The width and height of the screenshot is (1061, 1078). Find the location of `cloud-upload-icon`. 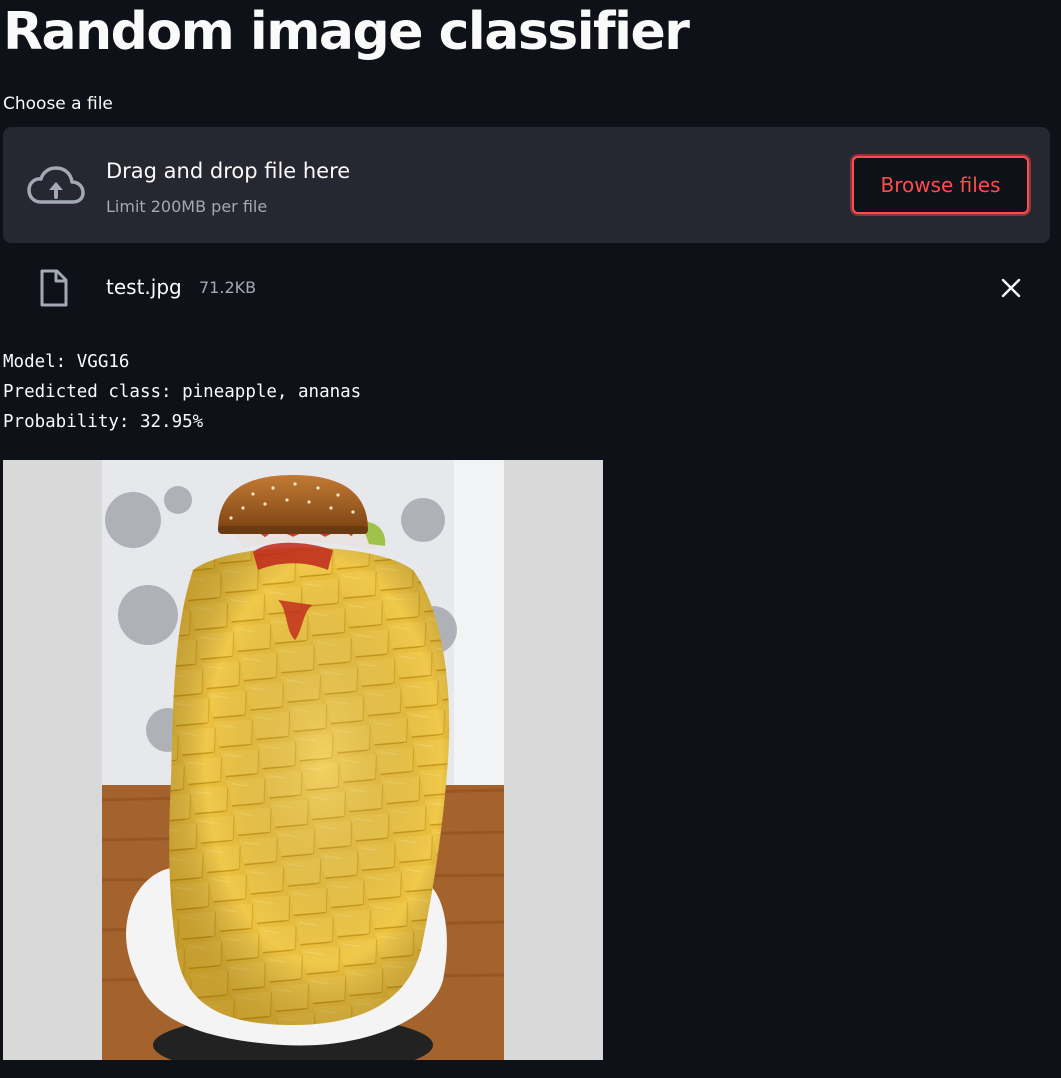

cloud-upload-icon is located at coordinates (56, 185).